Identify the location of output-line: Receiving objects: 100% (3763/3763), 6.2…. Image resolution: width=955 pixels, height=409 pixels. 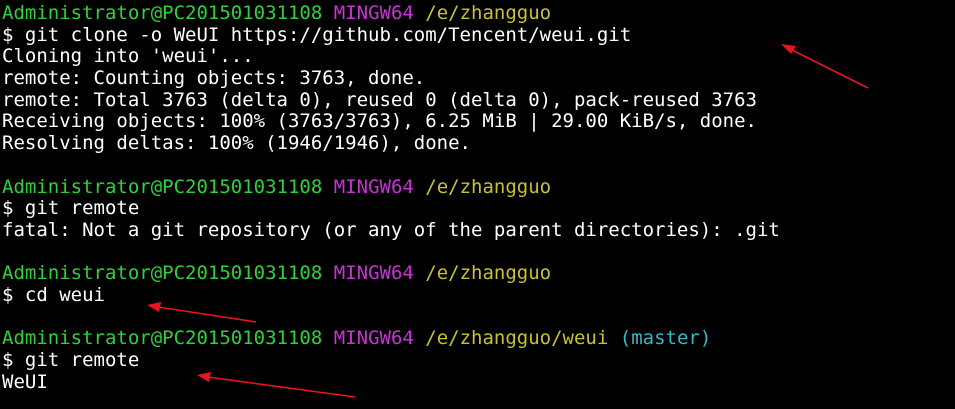
(379, 121).